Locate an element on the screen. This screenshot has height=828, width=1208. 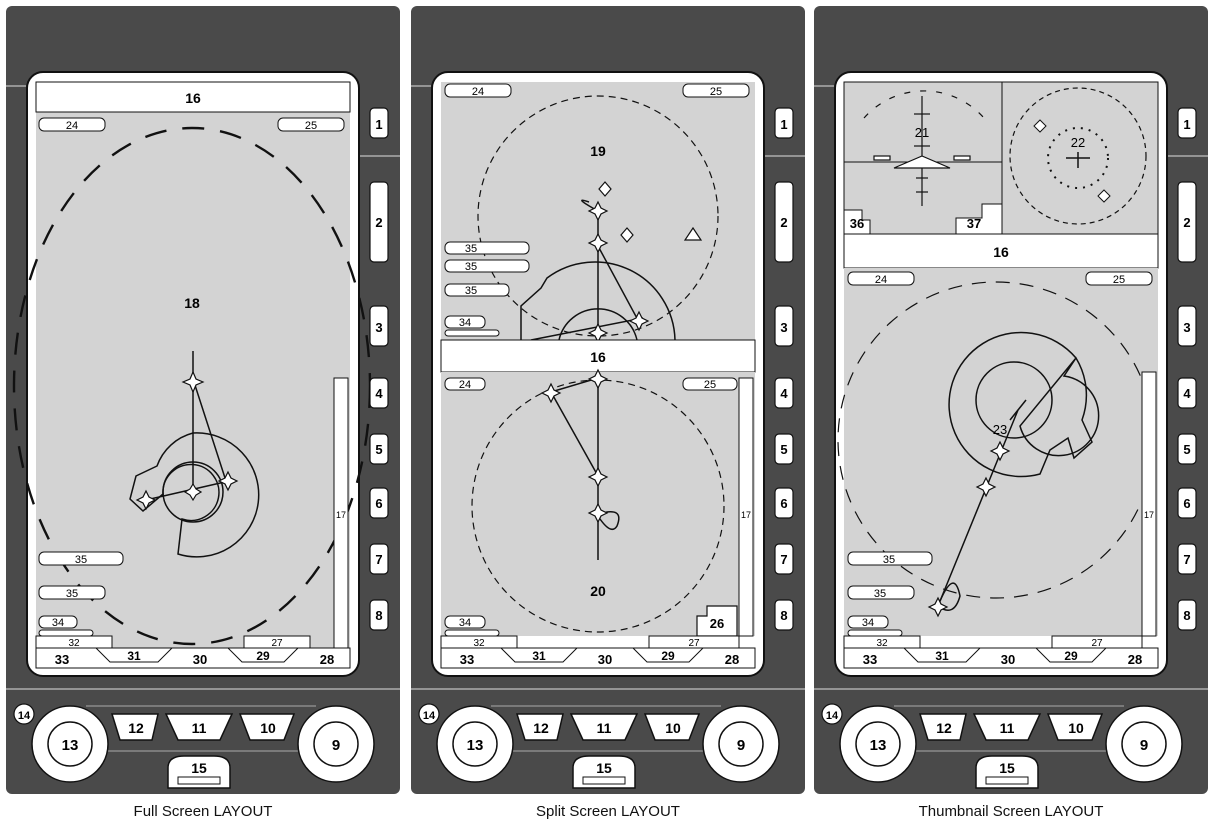
caption-thumb: Thumbnail Screen LAYOUT is located at coordinates (1011, 811).